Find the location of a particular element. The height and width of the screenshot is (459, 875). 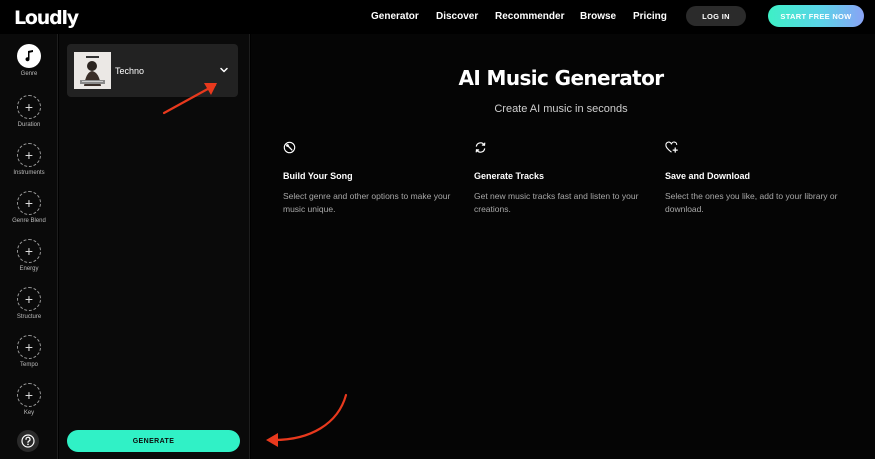

rail-label: Key is located at coordinates (29, 413).